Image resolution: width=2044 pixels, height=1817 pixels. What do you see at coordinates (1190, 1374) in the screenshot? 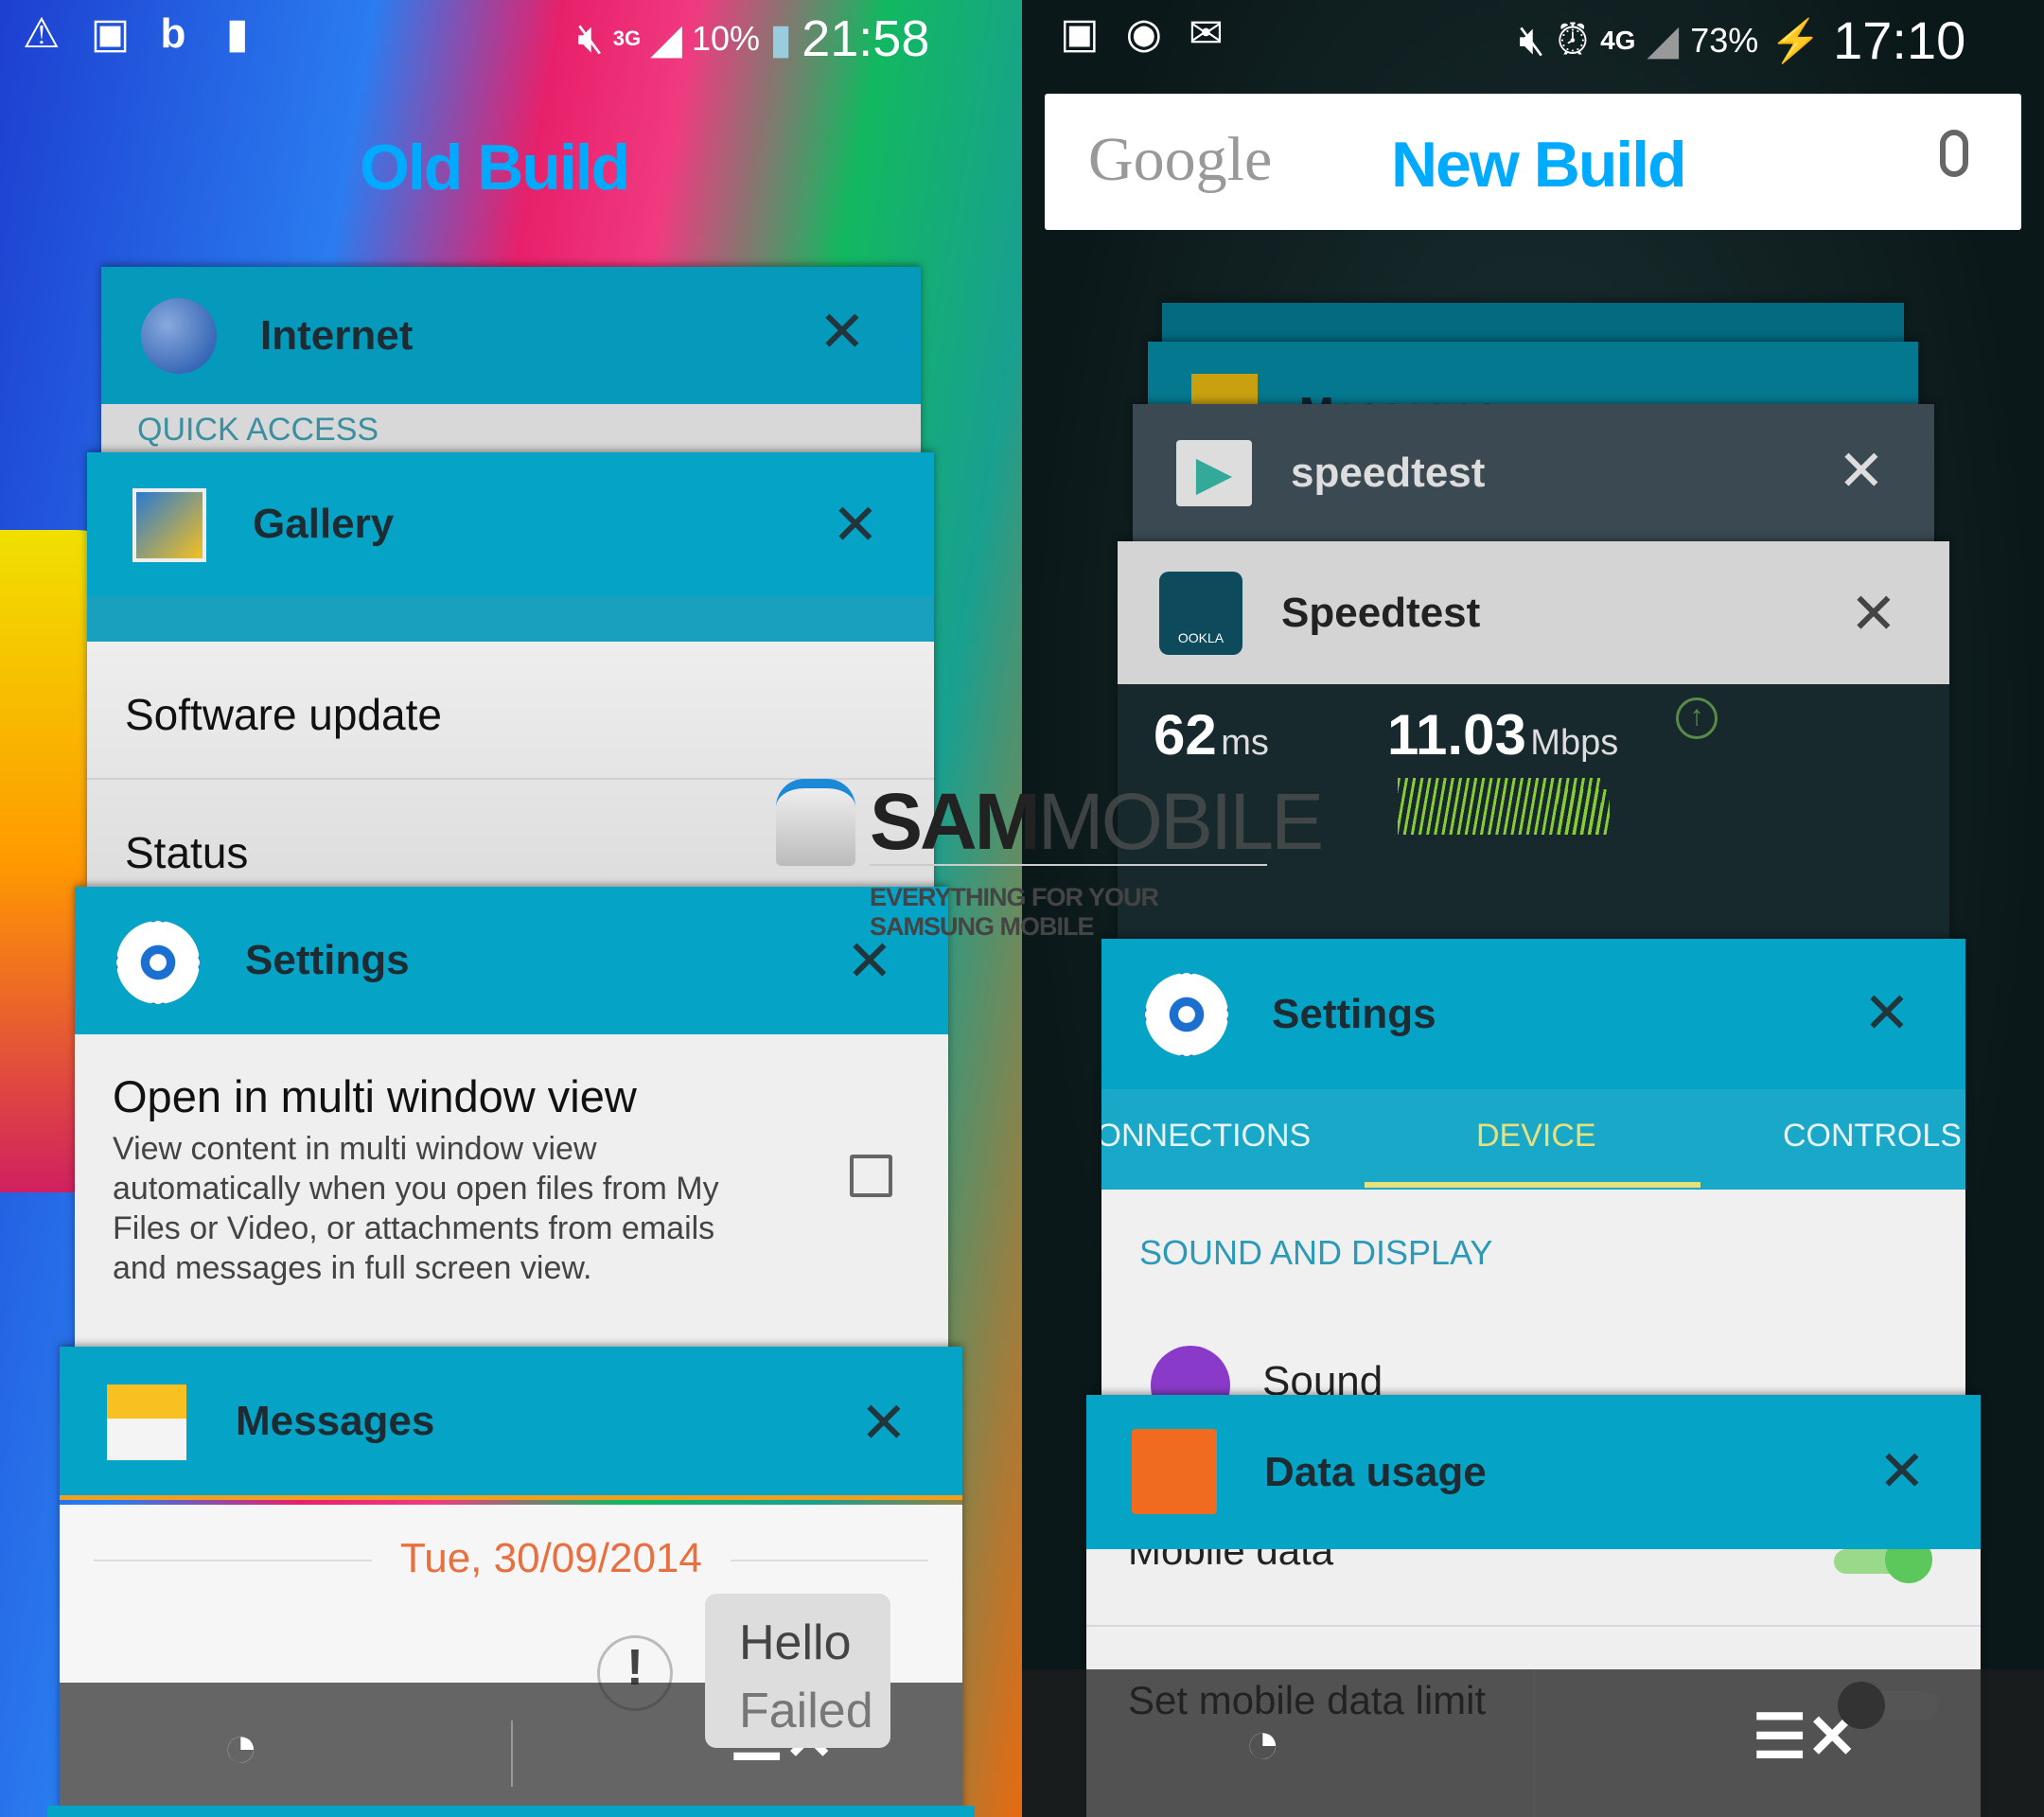
I see `sound-icon` at bounding box center [1190, 1374].